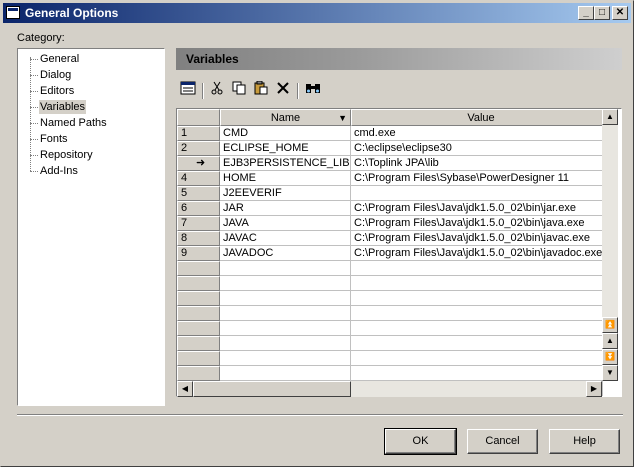  Describe the element at coordinates (584, 441) in the screenshot. I see `help-button: Help` at that location.